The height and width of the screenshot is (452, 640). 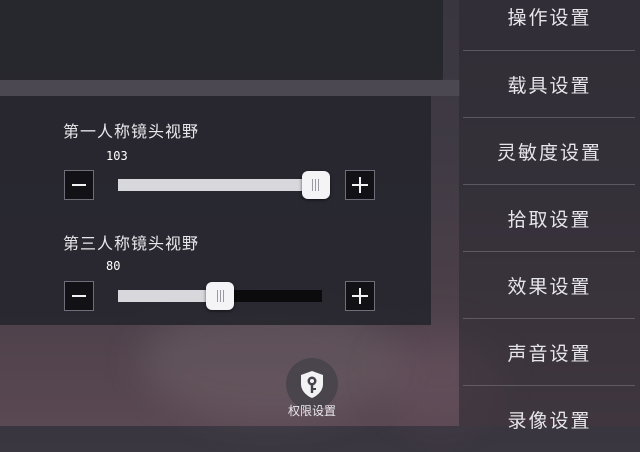 I want to click on third-person-fov-slider-thumb, so click(x=220, y=296).